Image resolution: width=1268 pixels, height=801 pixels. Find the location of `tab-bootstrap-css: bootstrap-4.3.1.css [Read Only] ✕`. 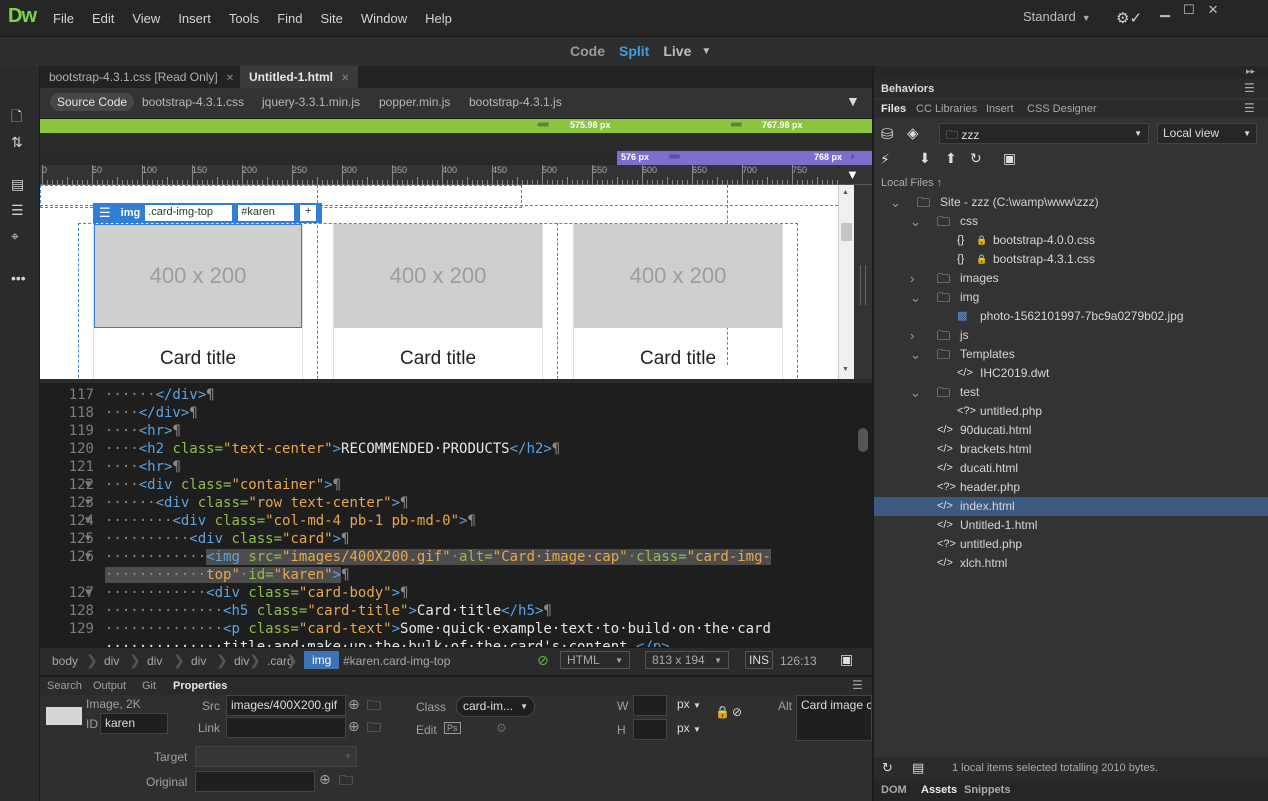

tab-bootstrap-css: bootstrap-4.3.1.css [Read Only] ✕ is located at coordinates (141, 77).